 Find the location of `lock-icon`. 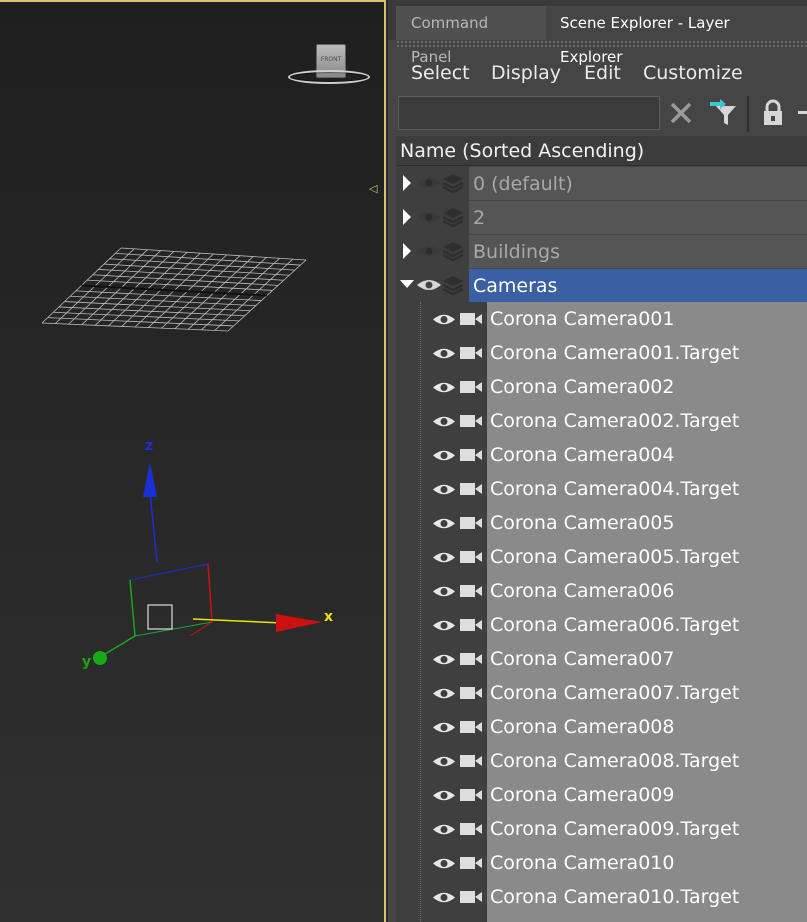

lock-icon is located at coordinates (773, 113).